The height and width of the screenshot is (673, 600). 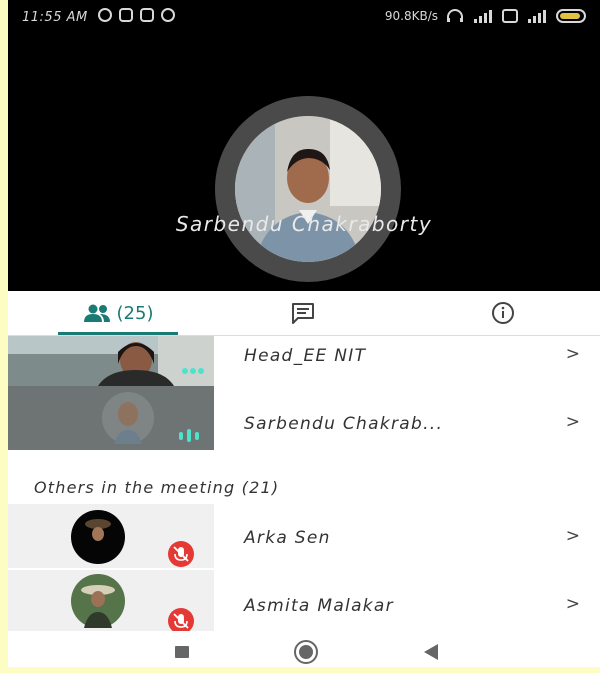 What do you see at coordinates (157, 487) in the screenshot?
I see `others-section-title: Others in the meeting (21)` at bounding box center [157, 487].